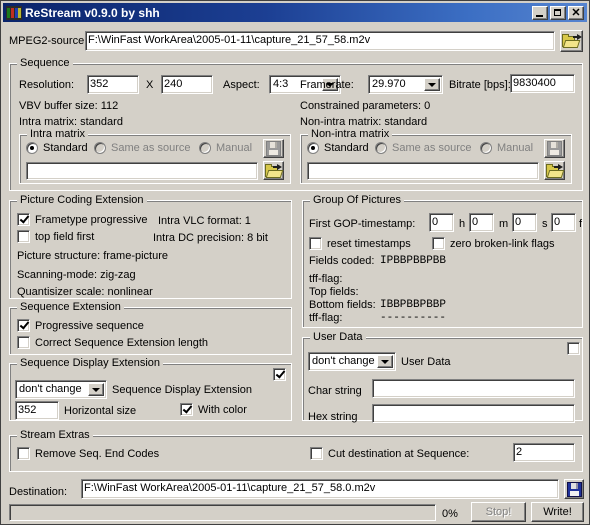 The height and width of the screenshot is (525, 590). I want to click on hex-string-input, so click(473, 413).